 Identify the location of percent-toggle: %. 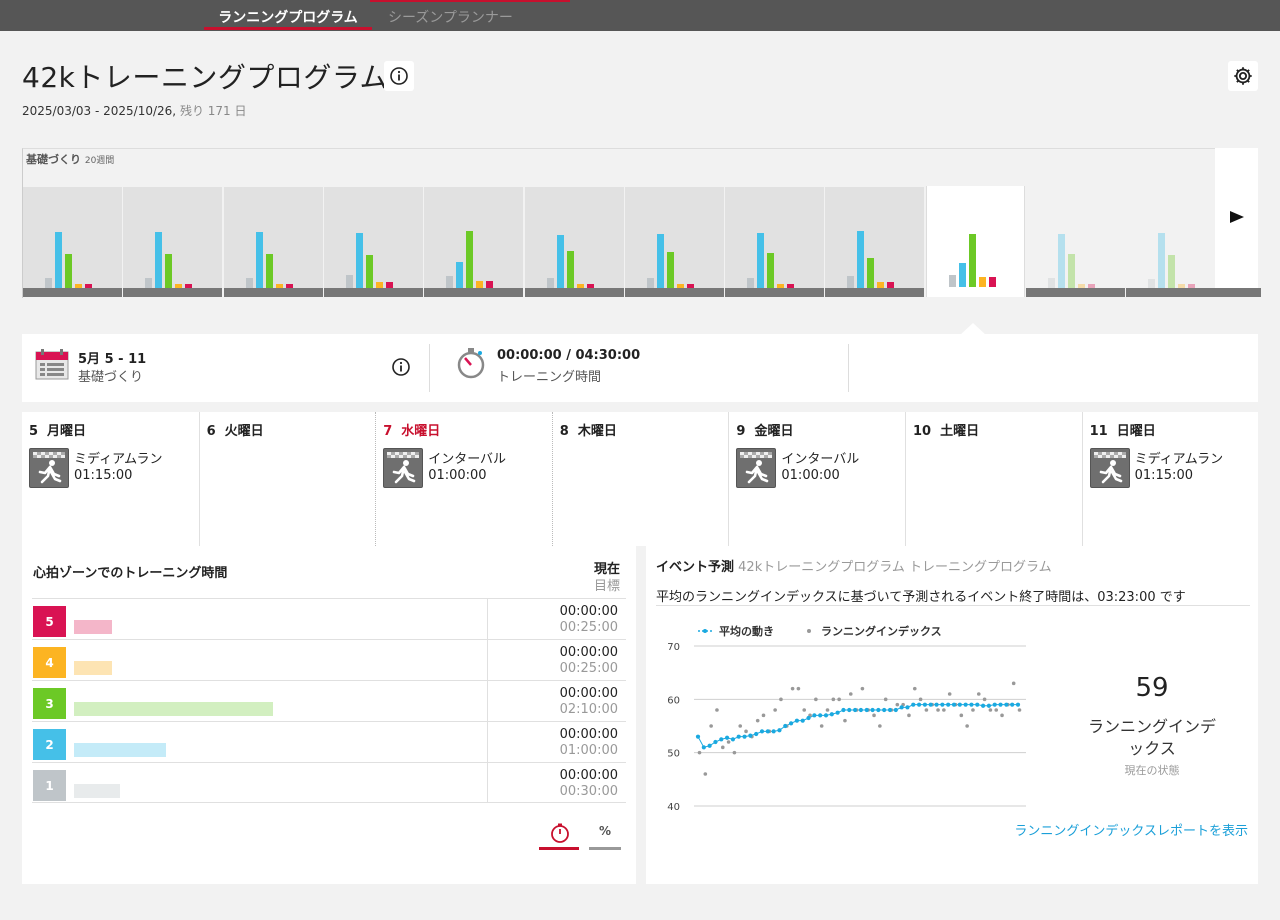
(605, 835).